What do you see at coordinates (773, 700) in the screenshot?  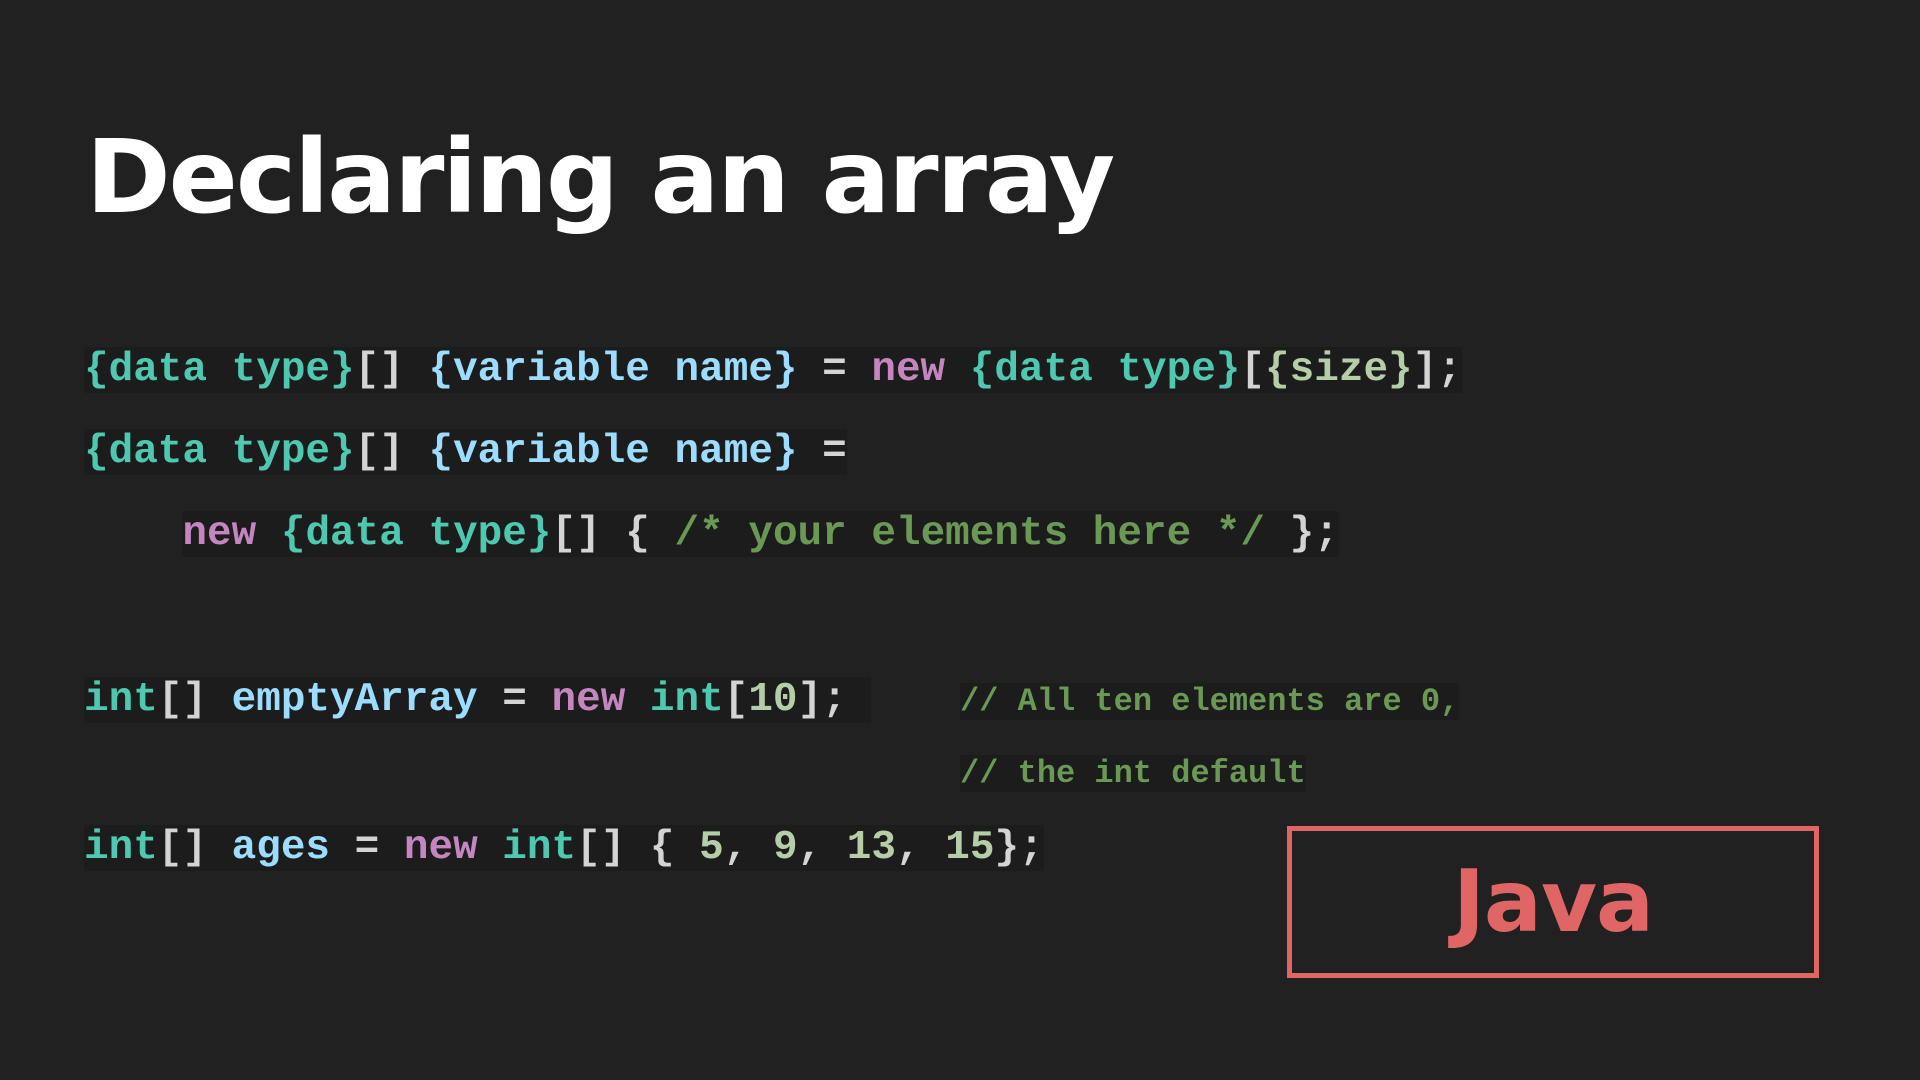 I see `number-token: 10` at bounding box center [773, 700].